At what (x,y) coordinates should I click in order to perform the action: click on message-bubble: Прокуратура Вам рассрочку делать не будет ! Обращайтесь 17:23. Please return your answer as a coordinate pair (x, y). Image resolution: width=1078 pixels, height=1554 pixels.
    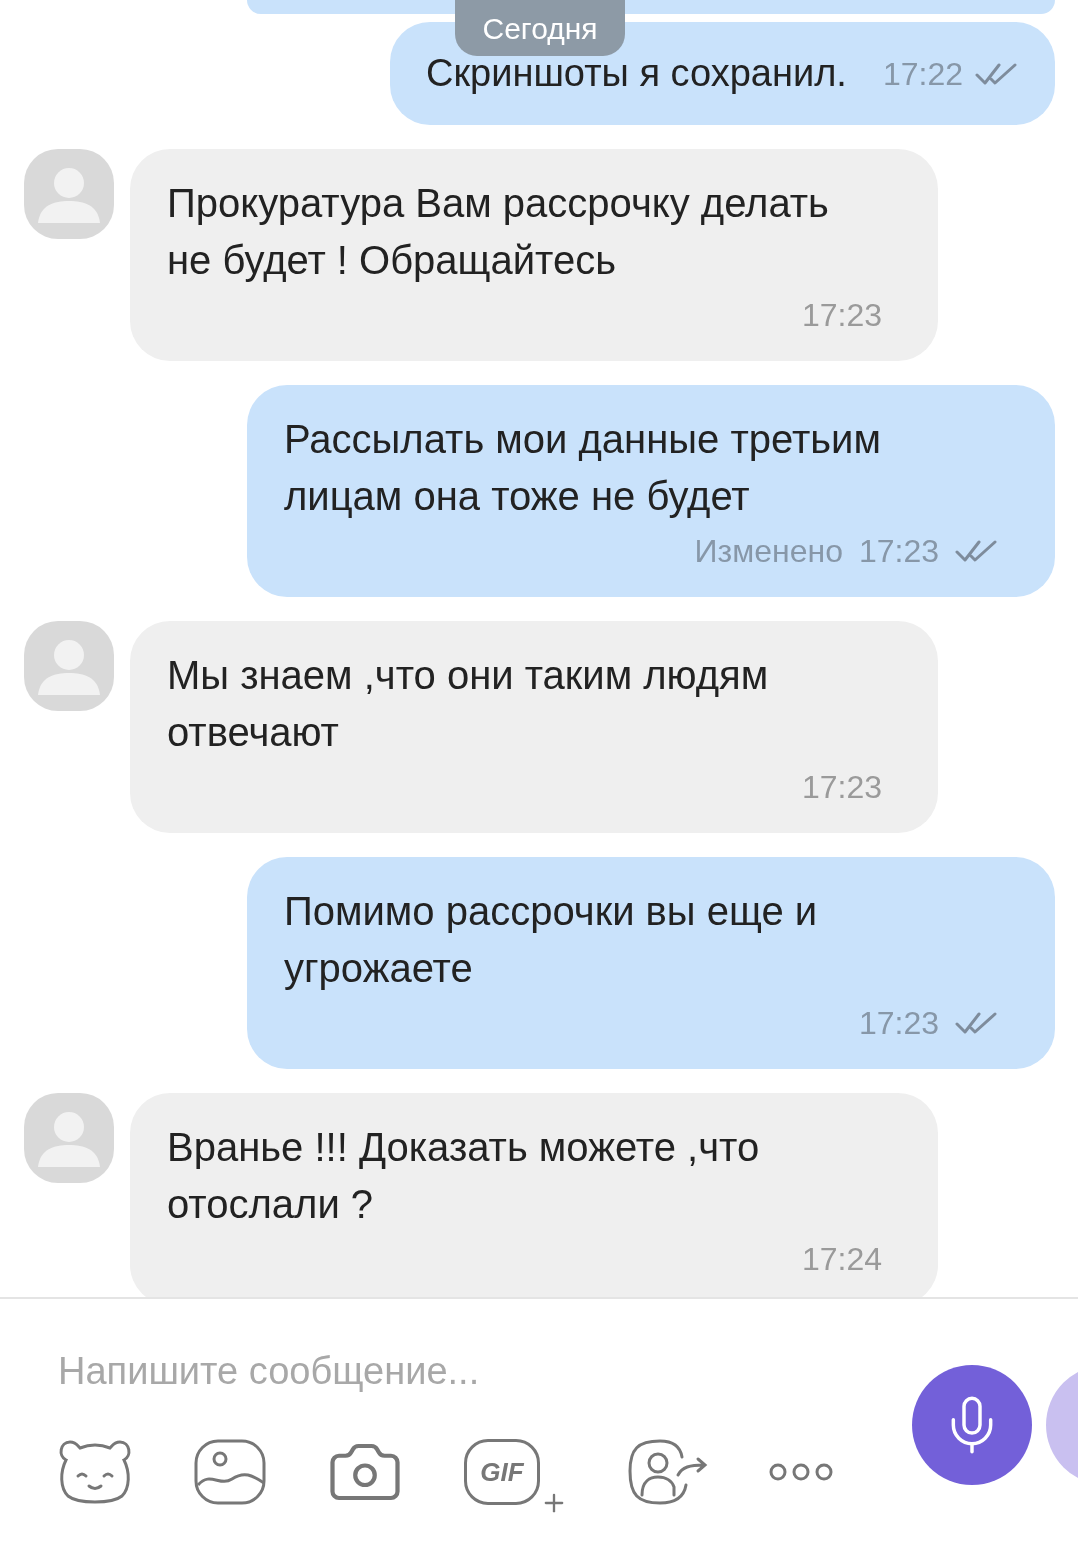
    Looking at the image, I should click on (534, 255).